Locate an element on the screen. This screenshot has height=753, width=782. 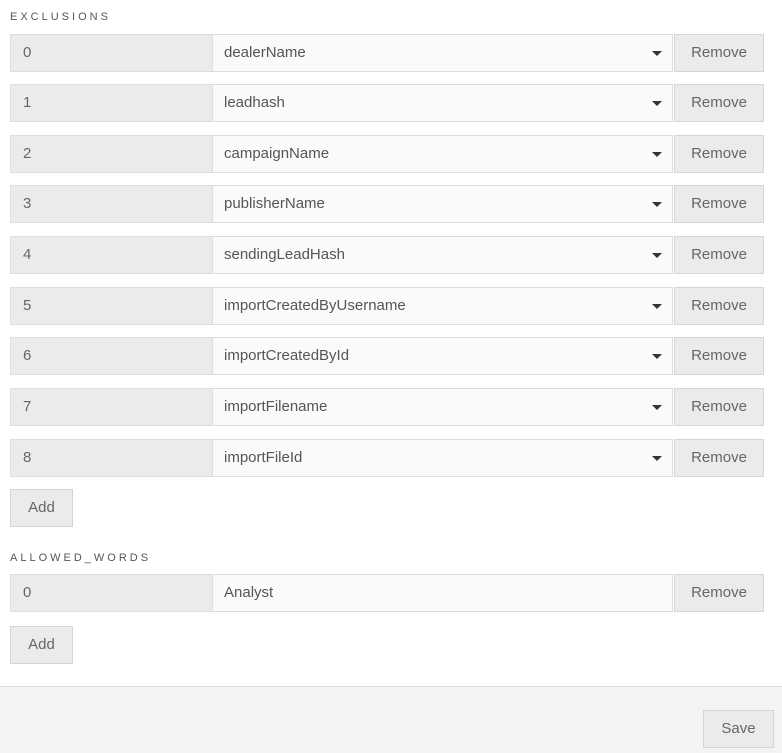
exclusion-index: 5 is located at coordinates (117, 306).